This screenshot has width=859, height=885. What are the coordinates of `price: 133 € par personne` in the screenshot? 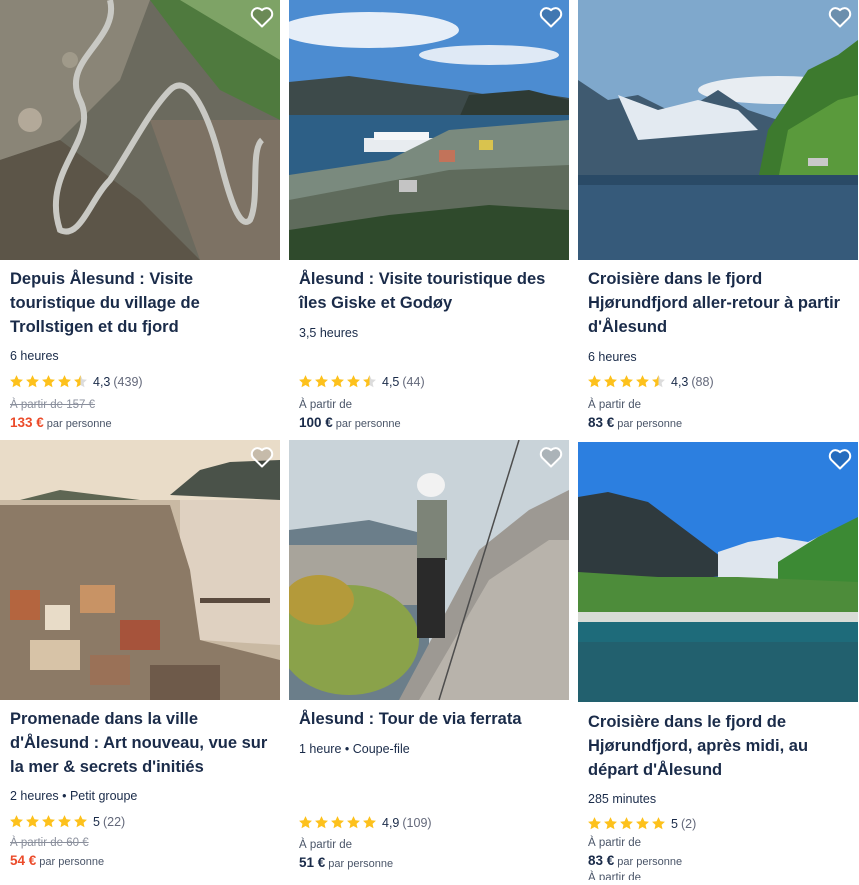 It's located at (61, 422).